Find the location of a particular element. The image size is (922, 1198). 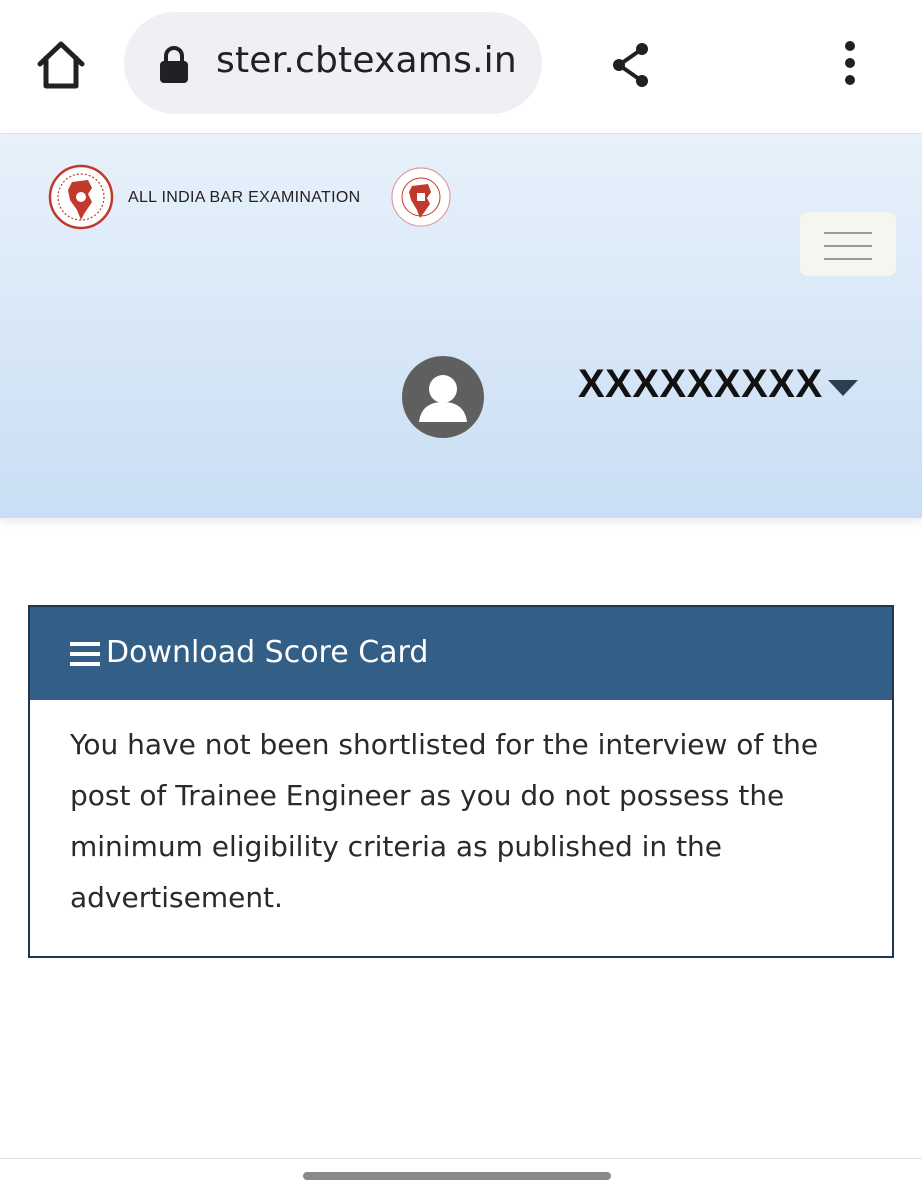

home-icon is located at coordinates (61, 65).